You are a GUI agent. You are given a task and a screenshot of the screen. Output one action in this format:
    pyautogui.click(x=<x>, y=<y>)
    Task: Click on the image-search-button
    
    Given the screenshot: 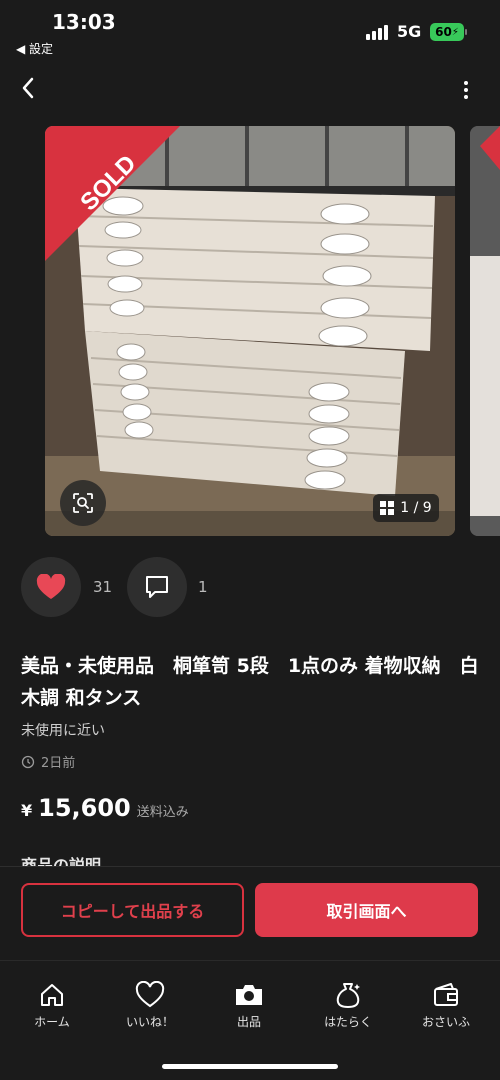 What is the action you would take?
    pyautogui.click(x=83, y=503)
    